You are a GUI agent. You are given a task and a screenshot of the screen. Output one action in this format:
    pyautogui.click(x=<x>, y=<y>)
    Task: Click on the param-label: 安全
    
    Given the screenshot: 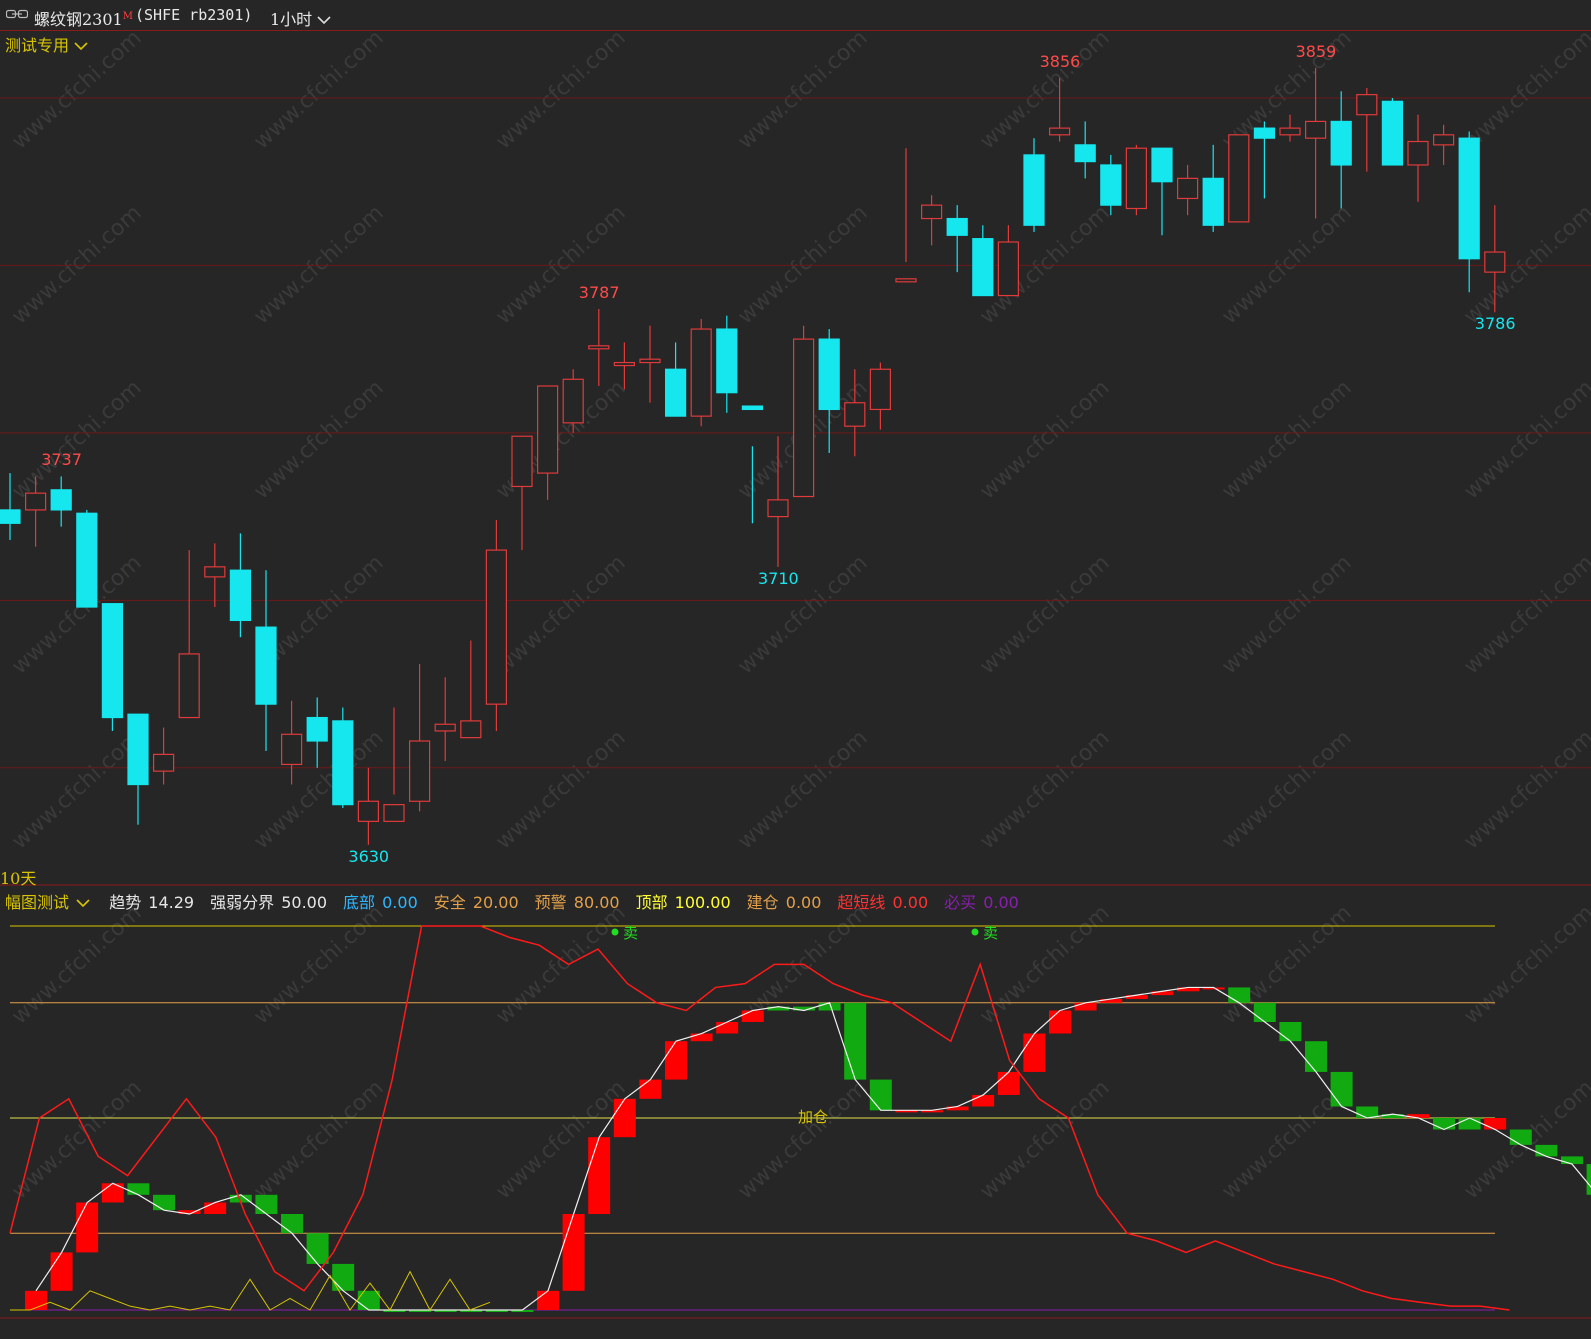 What is the action you would take?
    pyautogui.click(x=449, y=902)
    